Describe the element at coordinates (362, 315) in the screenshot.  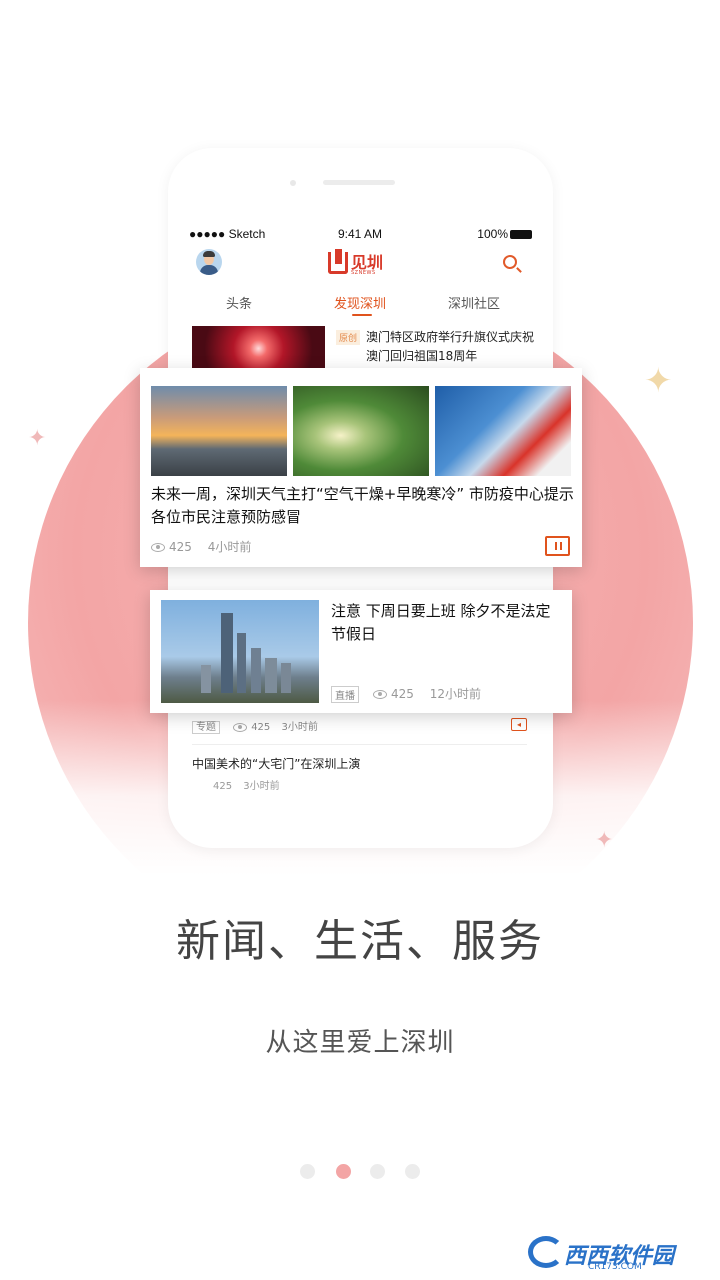
I see `active-tab-indicator` at that location.